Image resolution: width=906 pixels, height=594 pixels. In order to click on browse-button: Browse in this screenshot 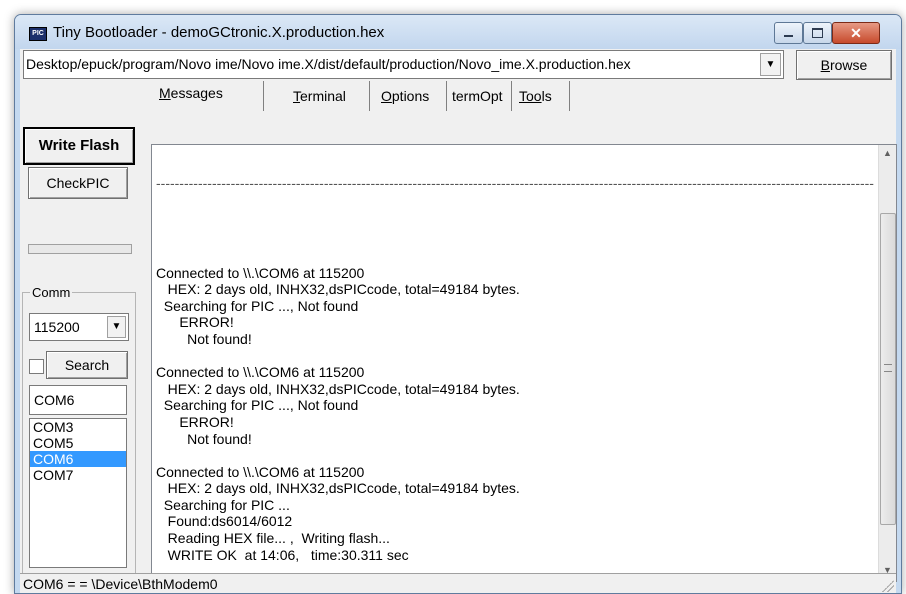, I will do `click(844, 65)`.